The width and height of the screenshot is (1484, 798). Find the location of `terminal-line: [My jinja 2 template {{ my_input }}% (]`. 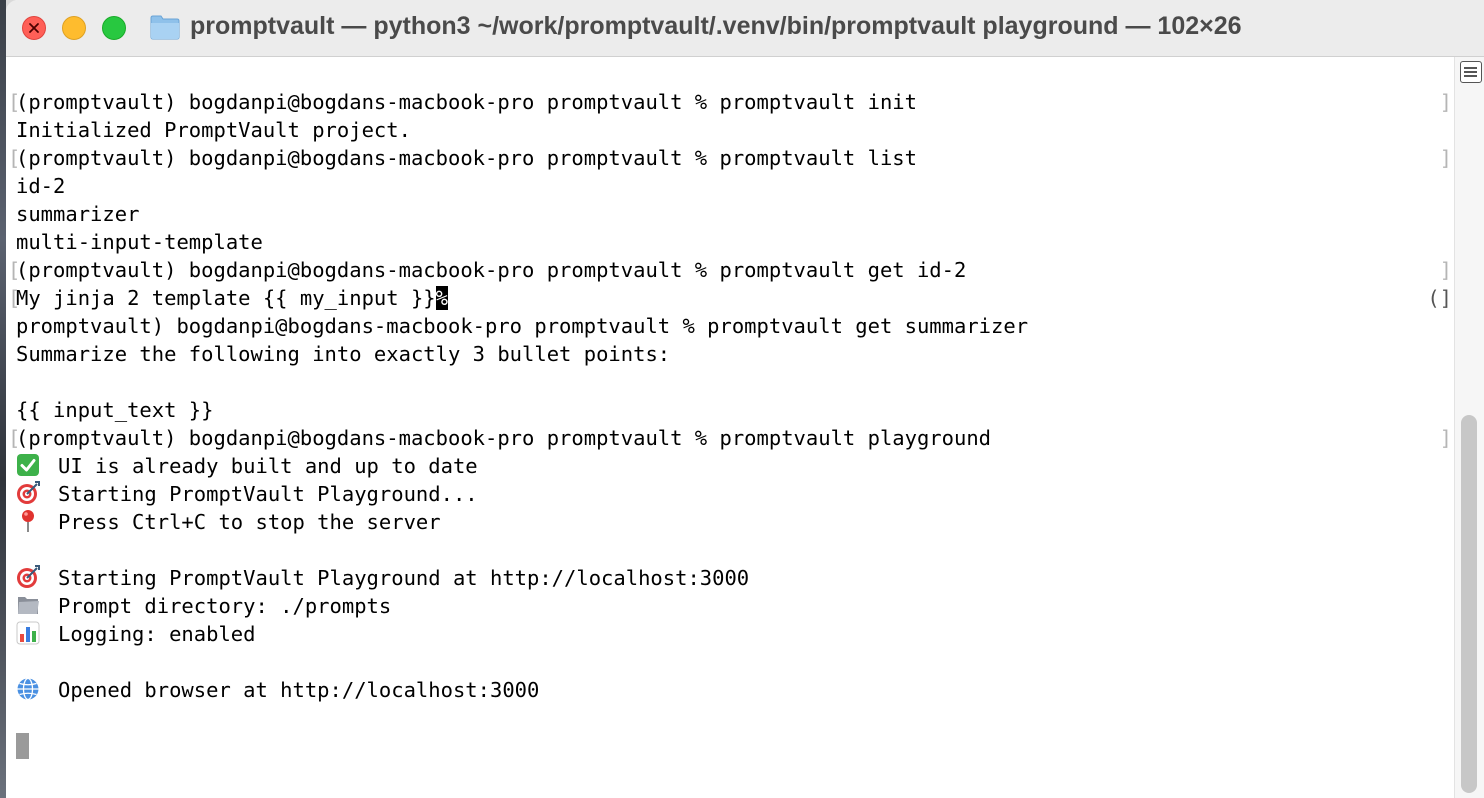

terminal-line: [My jinja 2 template {{ my_input }}% (] is located at coordinates (730, 298).